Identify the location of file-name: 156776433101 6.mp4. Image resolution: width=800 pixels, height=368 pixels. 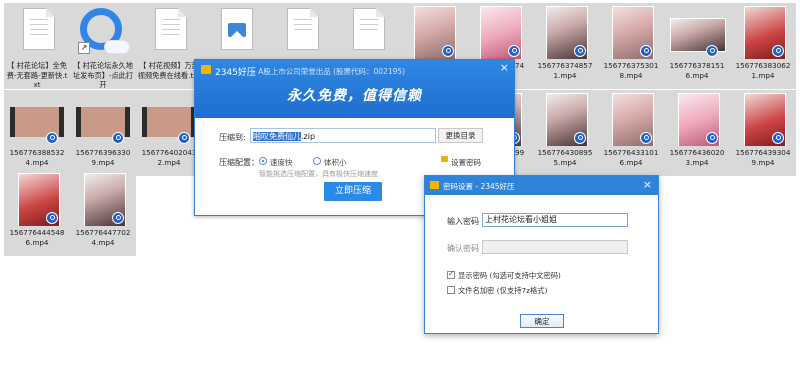
(631, 157).